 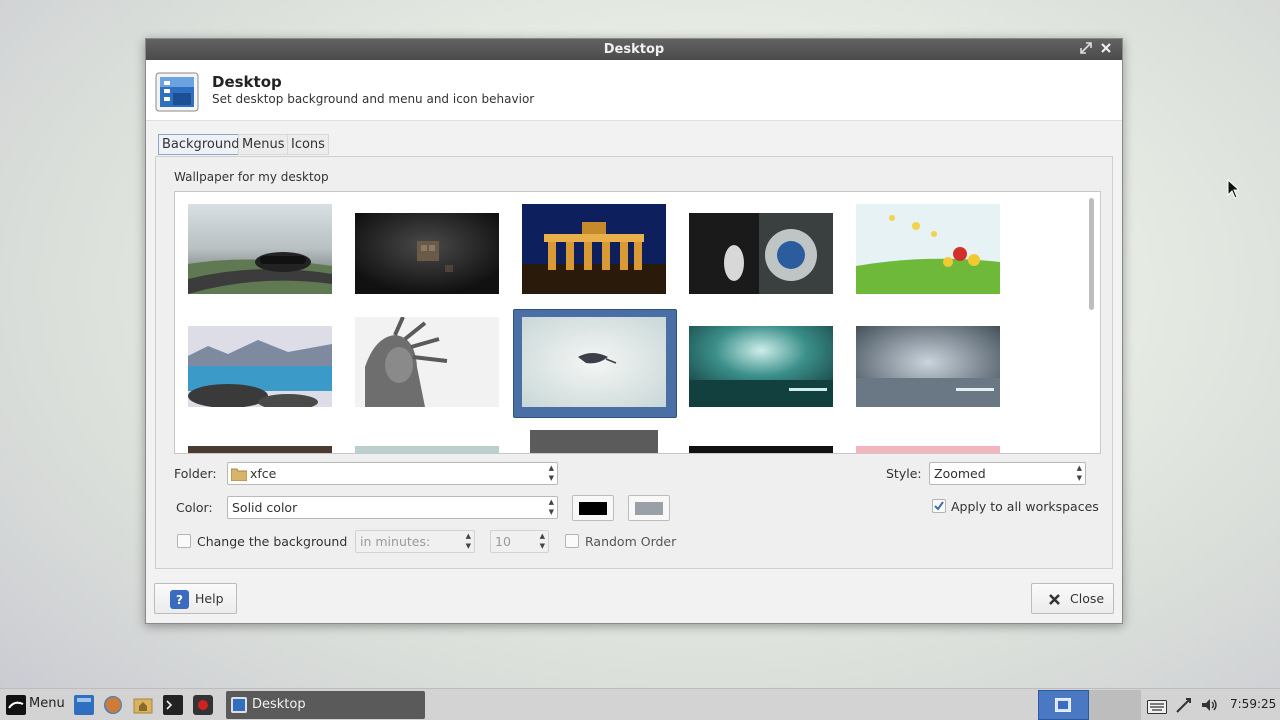 I want to click on interval-spinner-arrow-icon: ▲ ▼, so click(x=542, y=541).